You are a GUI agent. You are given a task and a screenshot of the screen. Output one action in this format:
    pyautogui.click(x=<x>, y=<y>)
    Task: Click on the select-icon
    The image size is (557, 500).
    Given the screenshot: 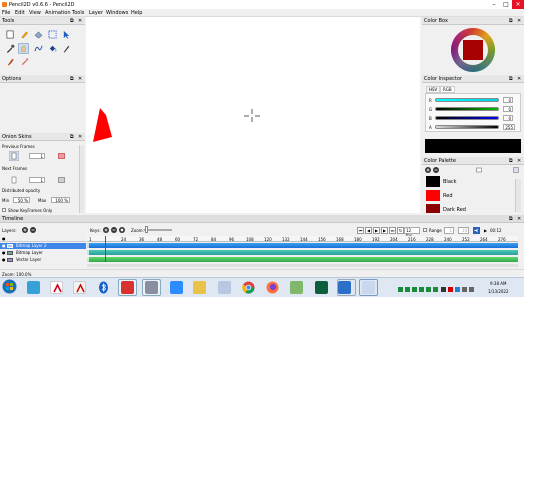 What is the action you would take?
    pyautogui.click(x=52, y=34)
    